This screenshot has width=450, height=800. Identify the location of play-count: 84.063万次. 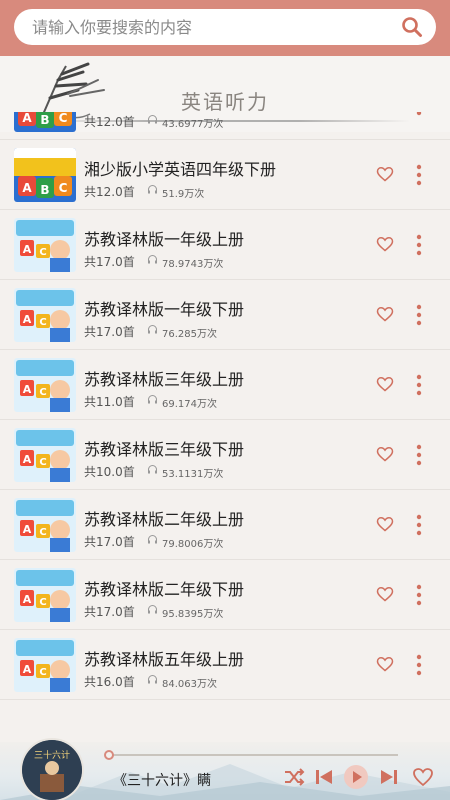
(189, 684).